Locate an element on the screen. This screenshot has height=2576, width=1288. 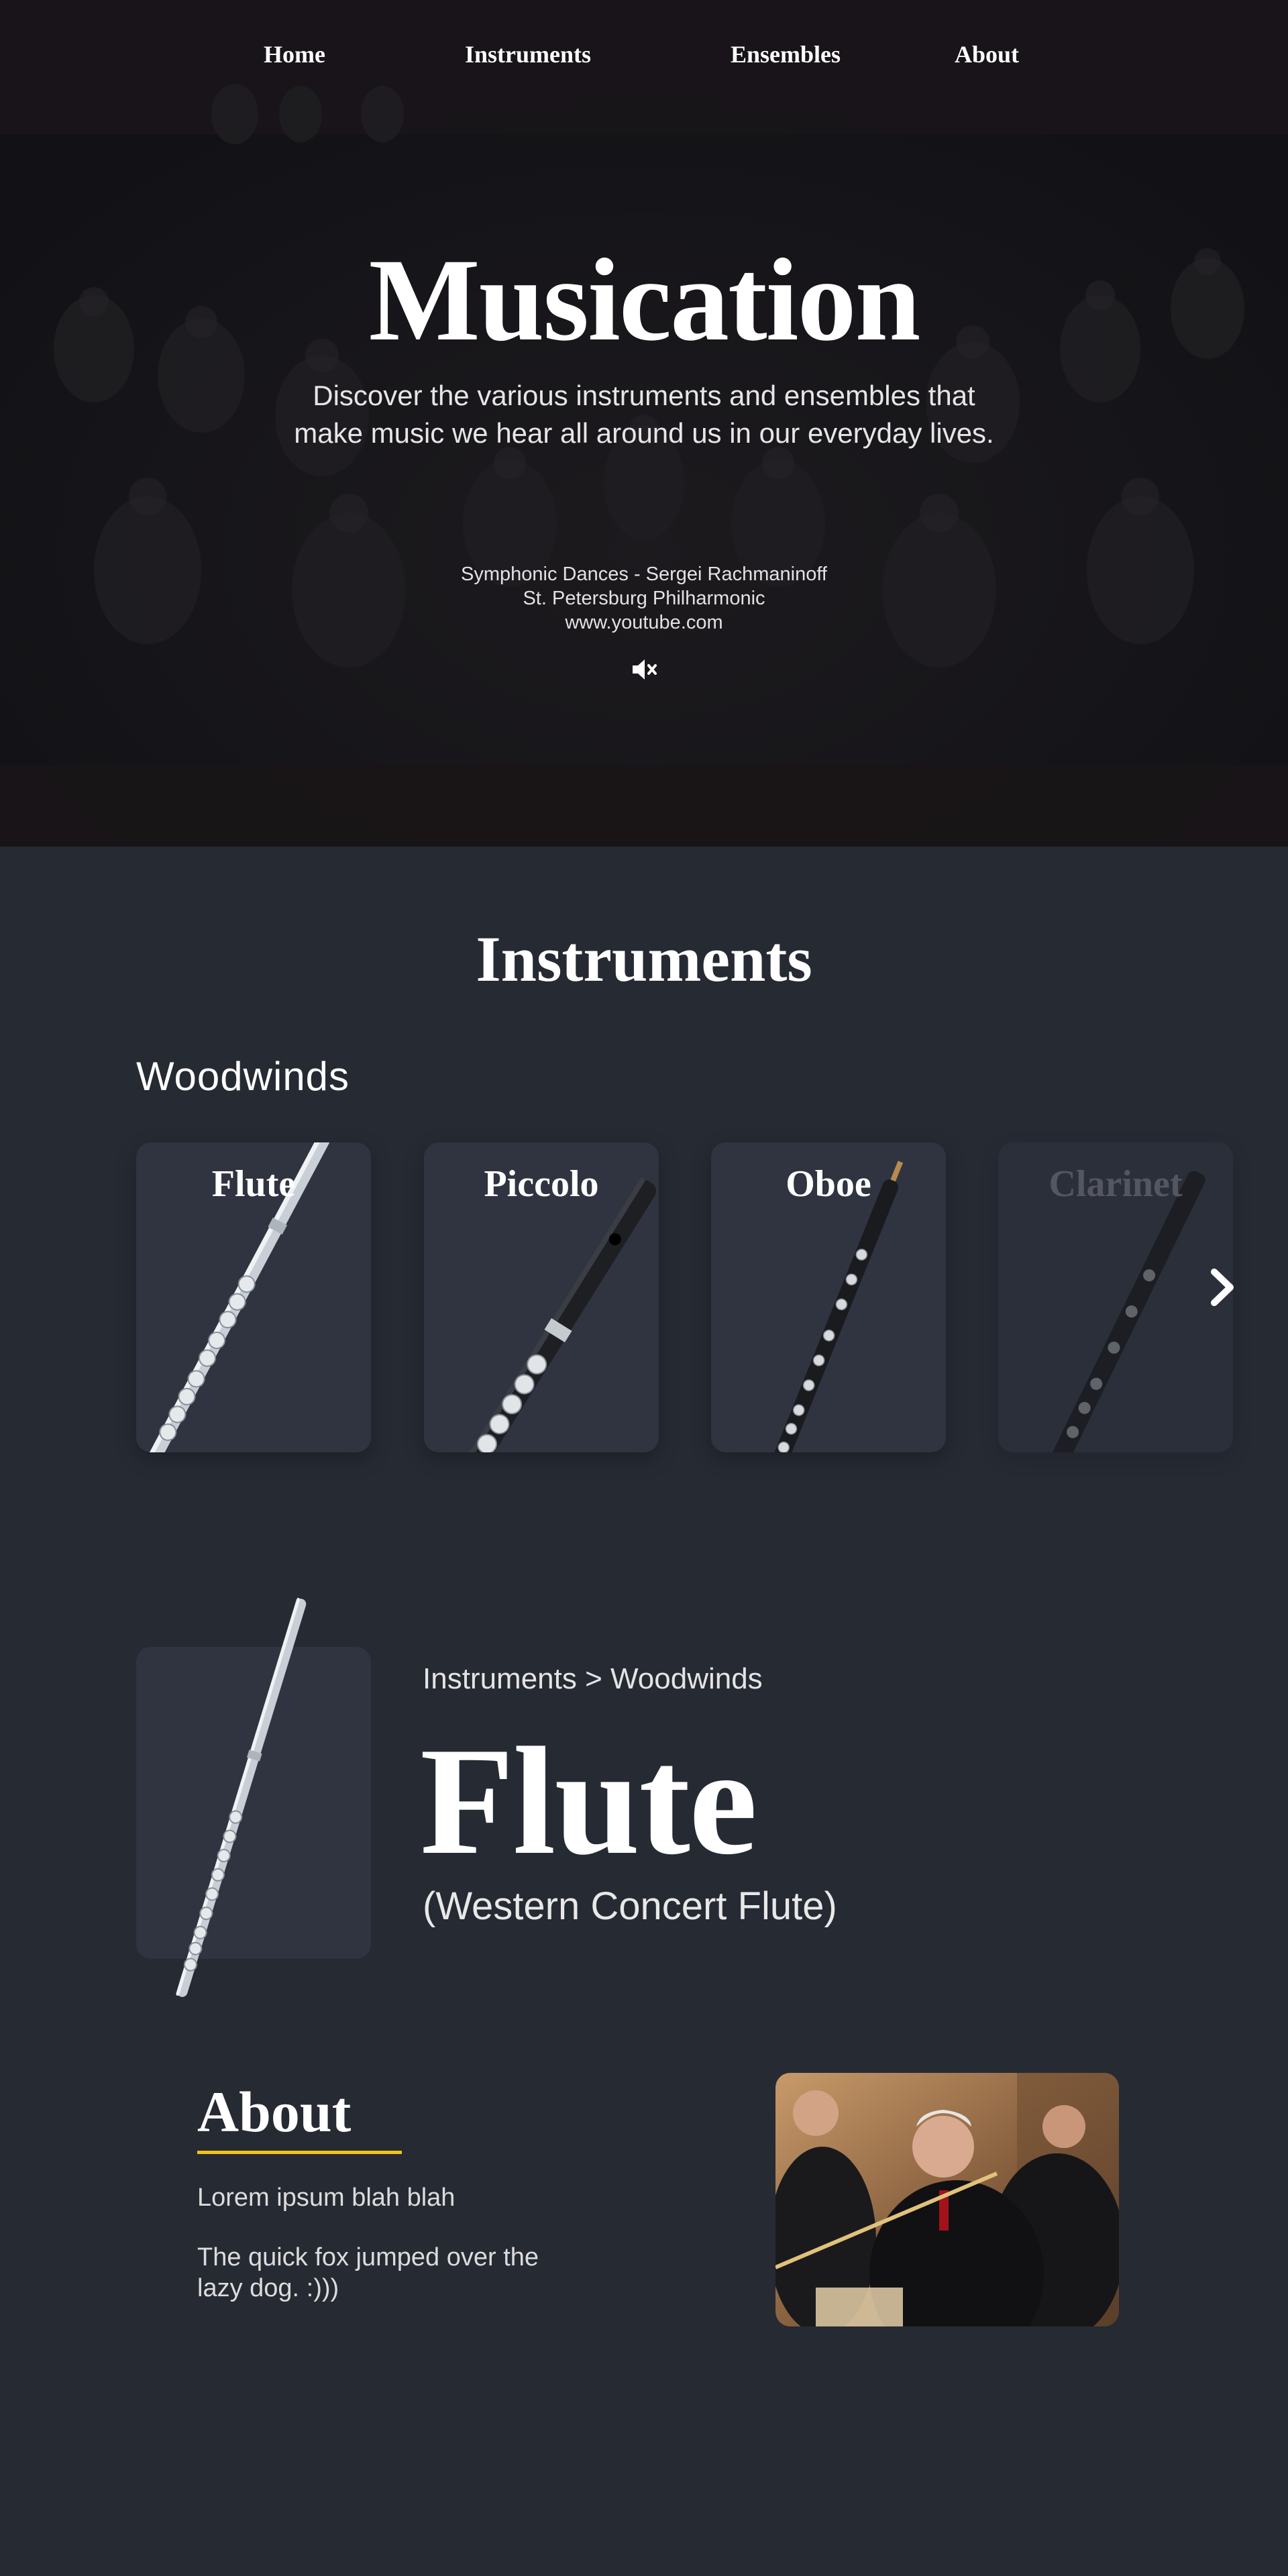
nav-about: About is located at coordinates (987, 54).